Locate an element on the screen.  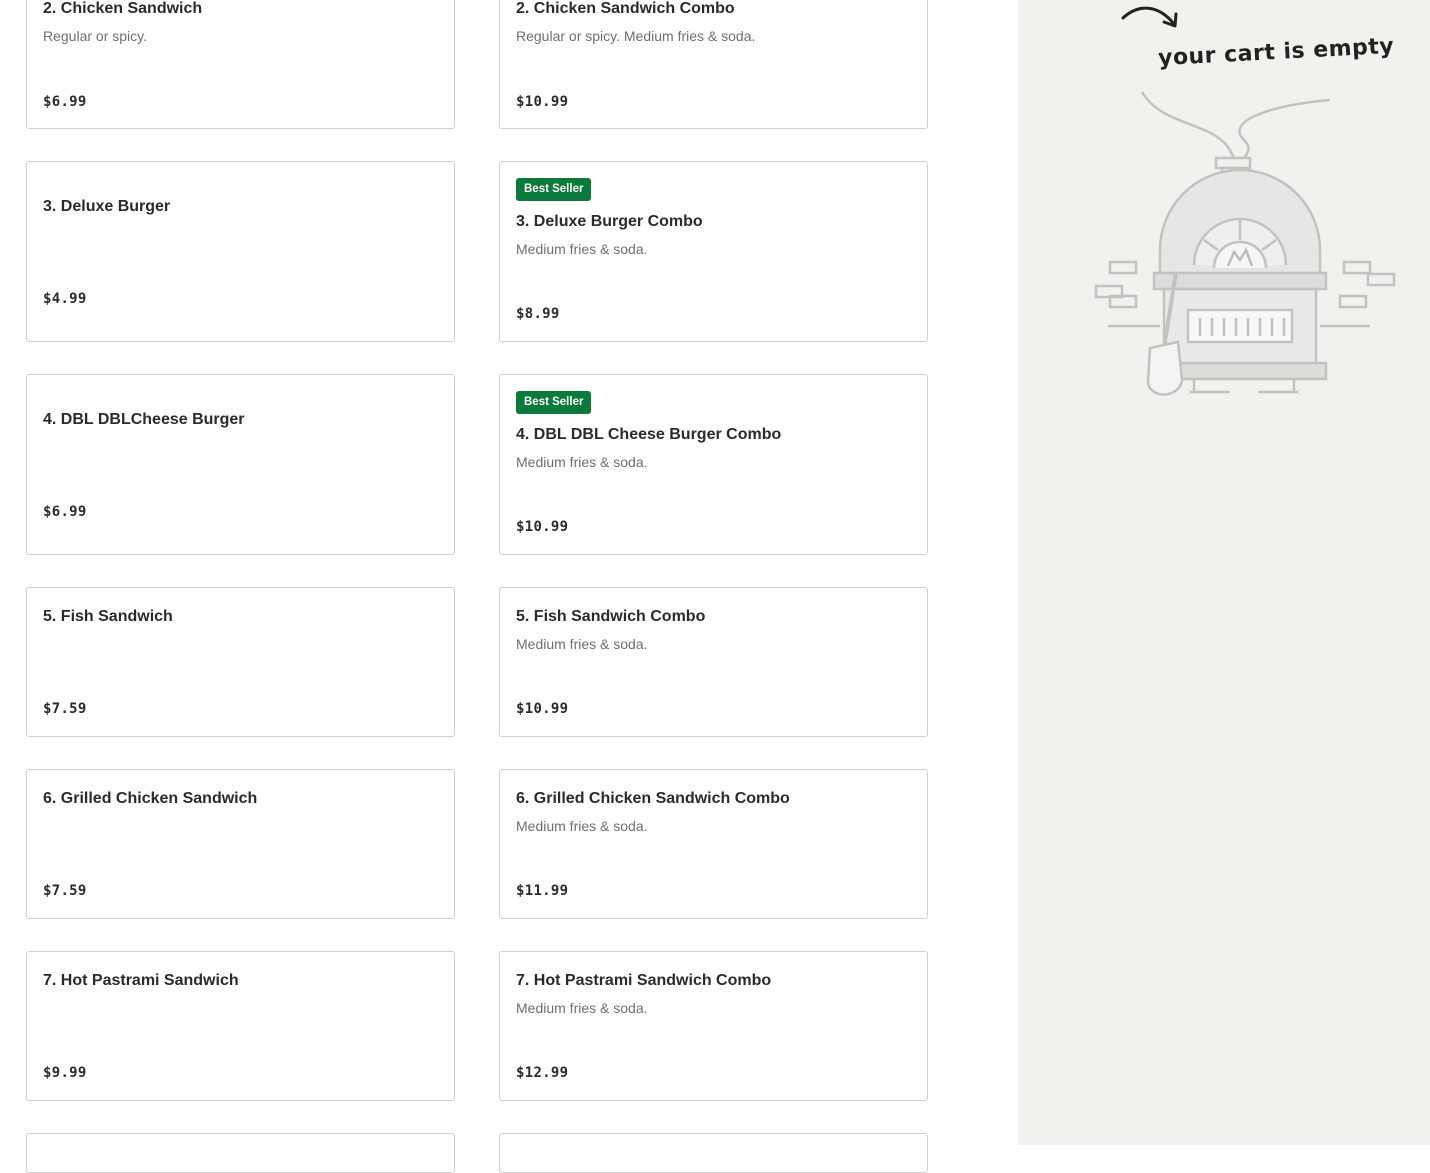
menu-item-price: $11.99 is located at coordinates (542, 891).